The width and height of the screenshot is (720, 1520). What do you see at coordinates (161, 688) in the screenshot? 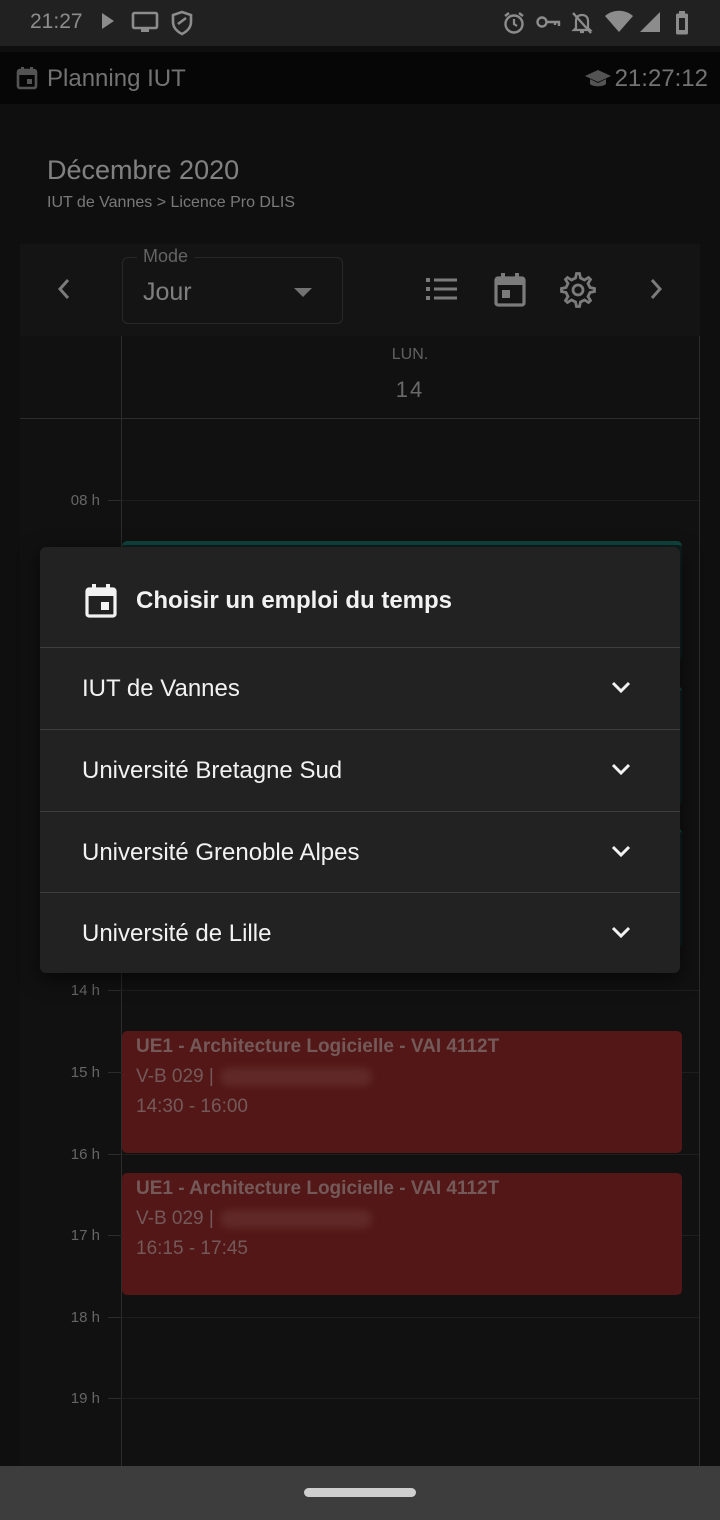
I see `option-label: IUT de Vannes` at bounding box center [161, 688].